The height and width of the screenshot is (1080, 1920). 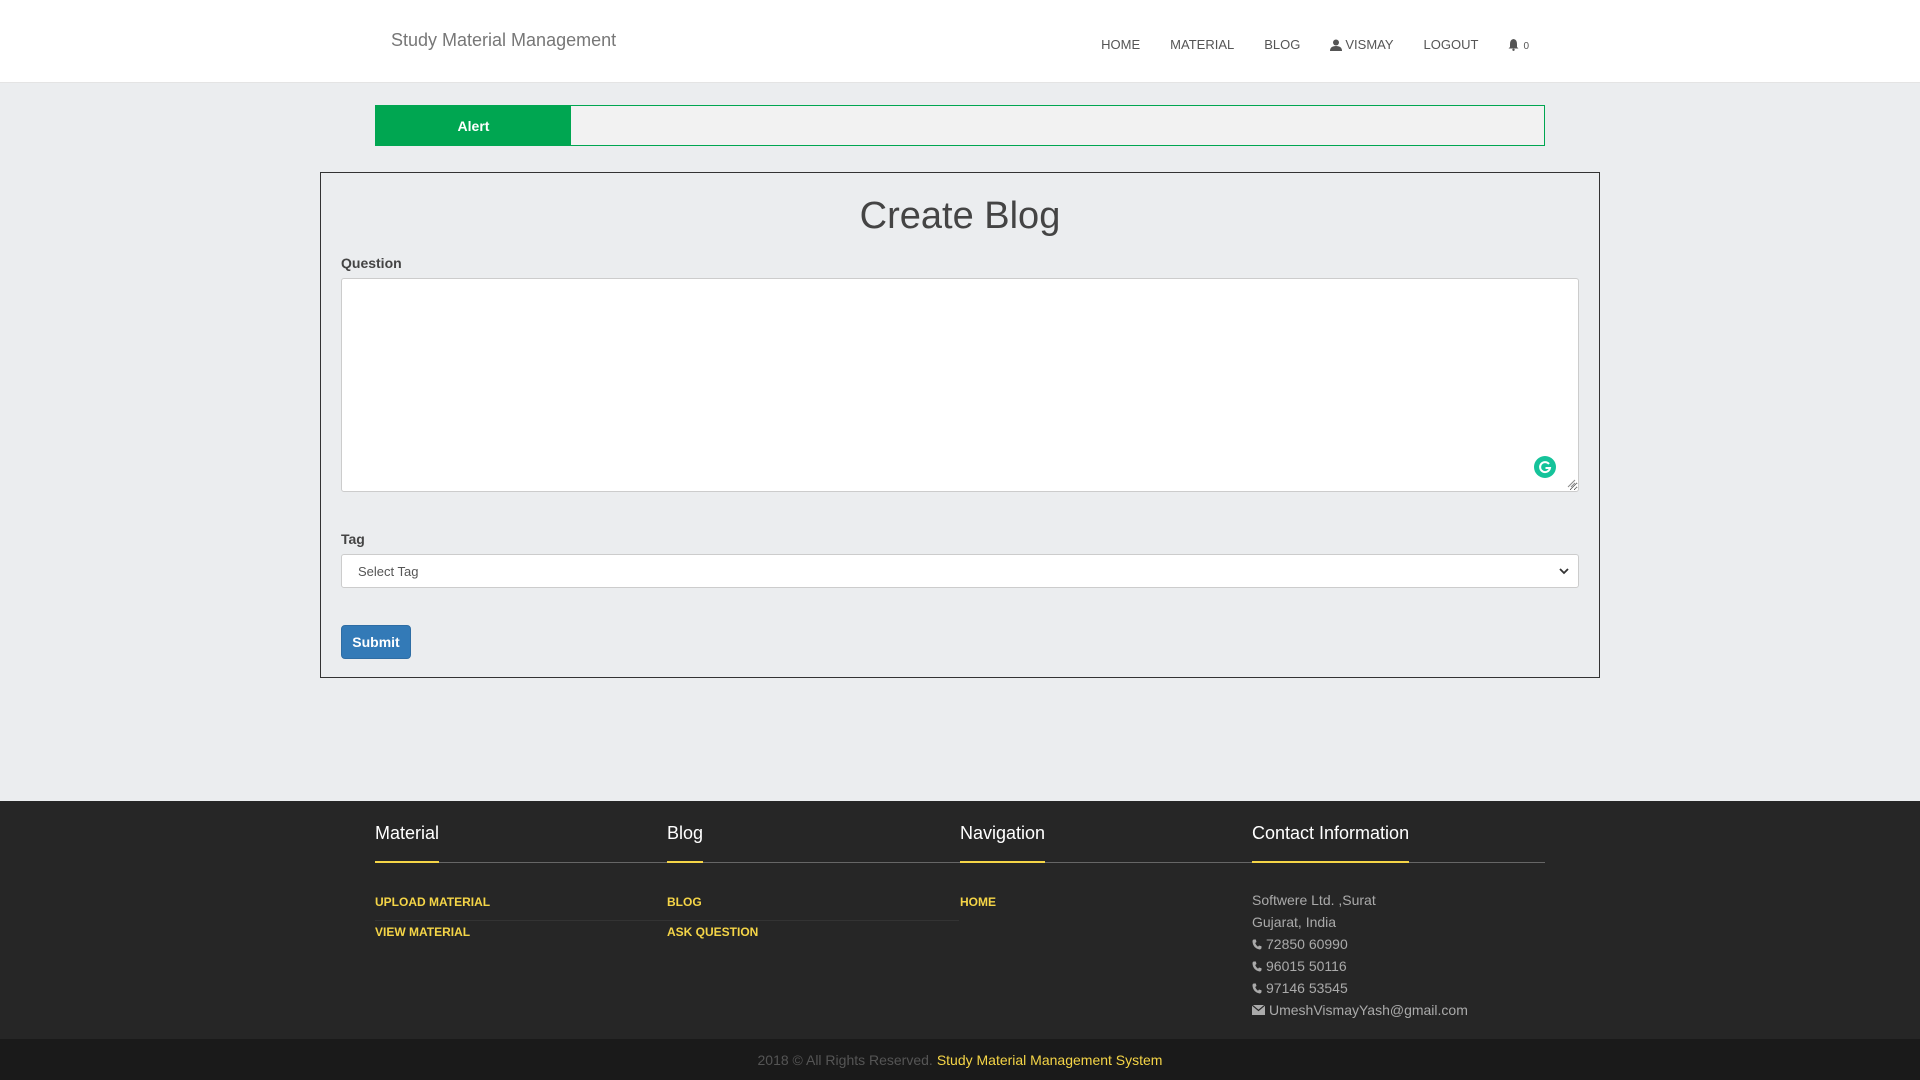 I want to click on bell-icon, so click(x=1513, y=44).